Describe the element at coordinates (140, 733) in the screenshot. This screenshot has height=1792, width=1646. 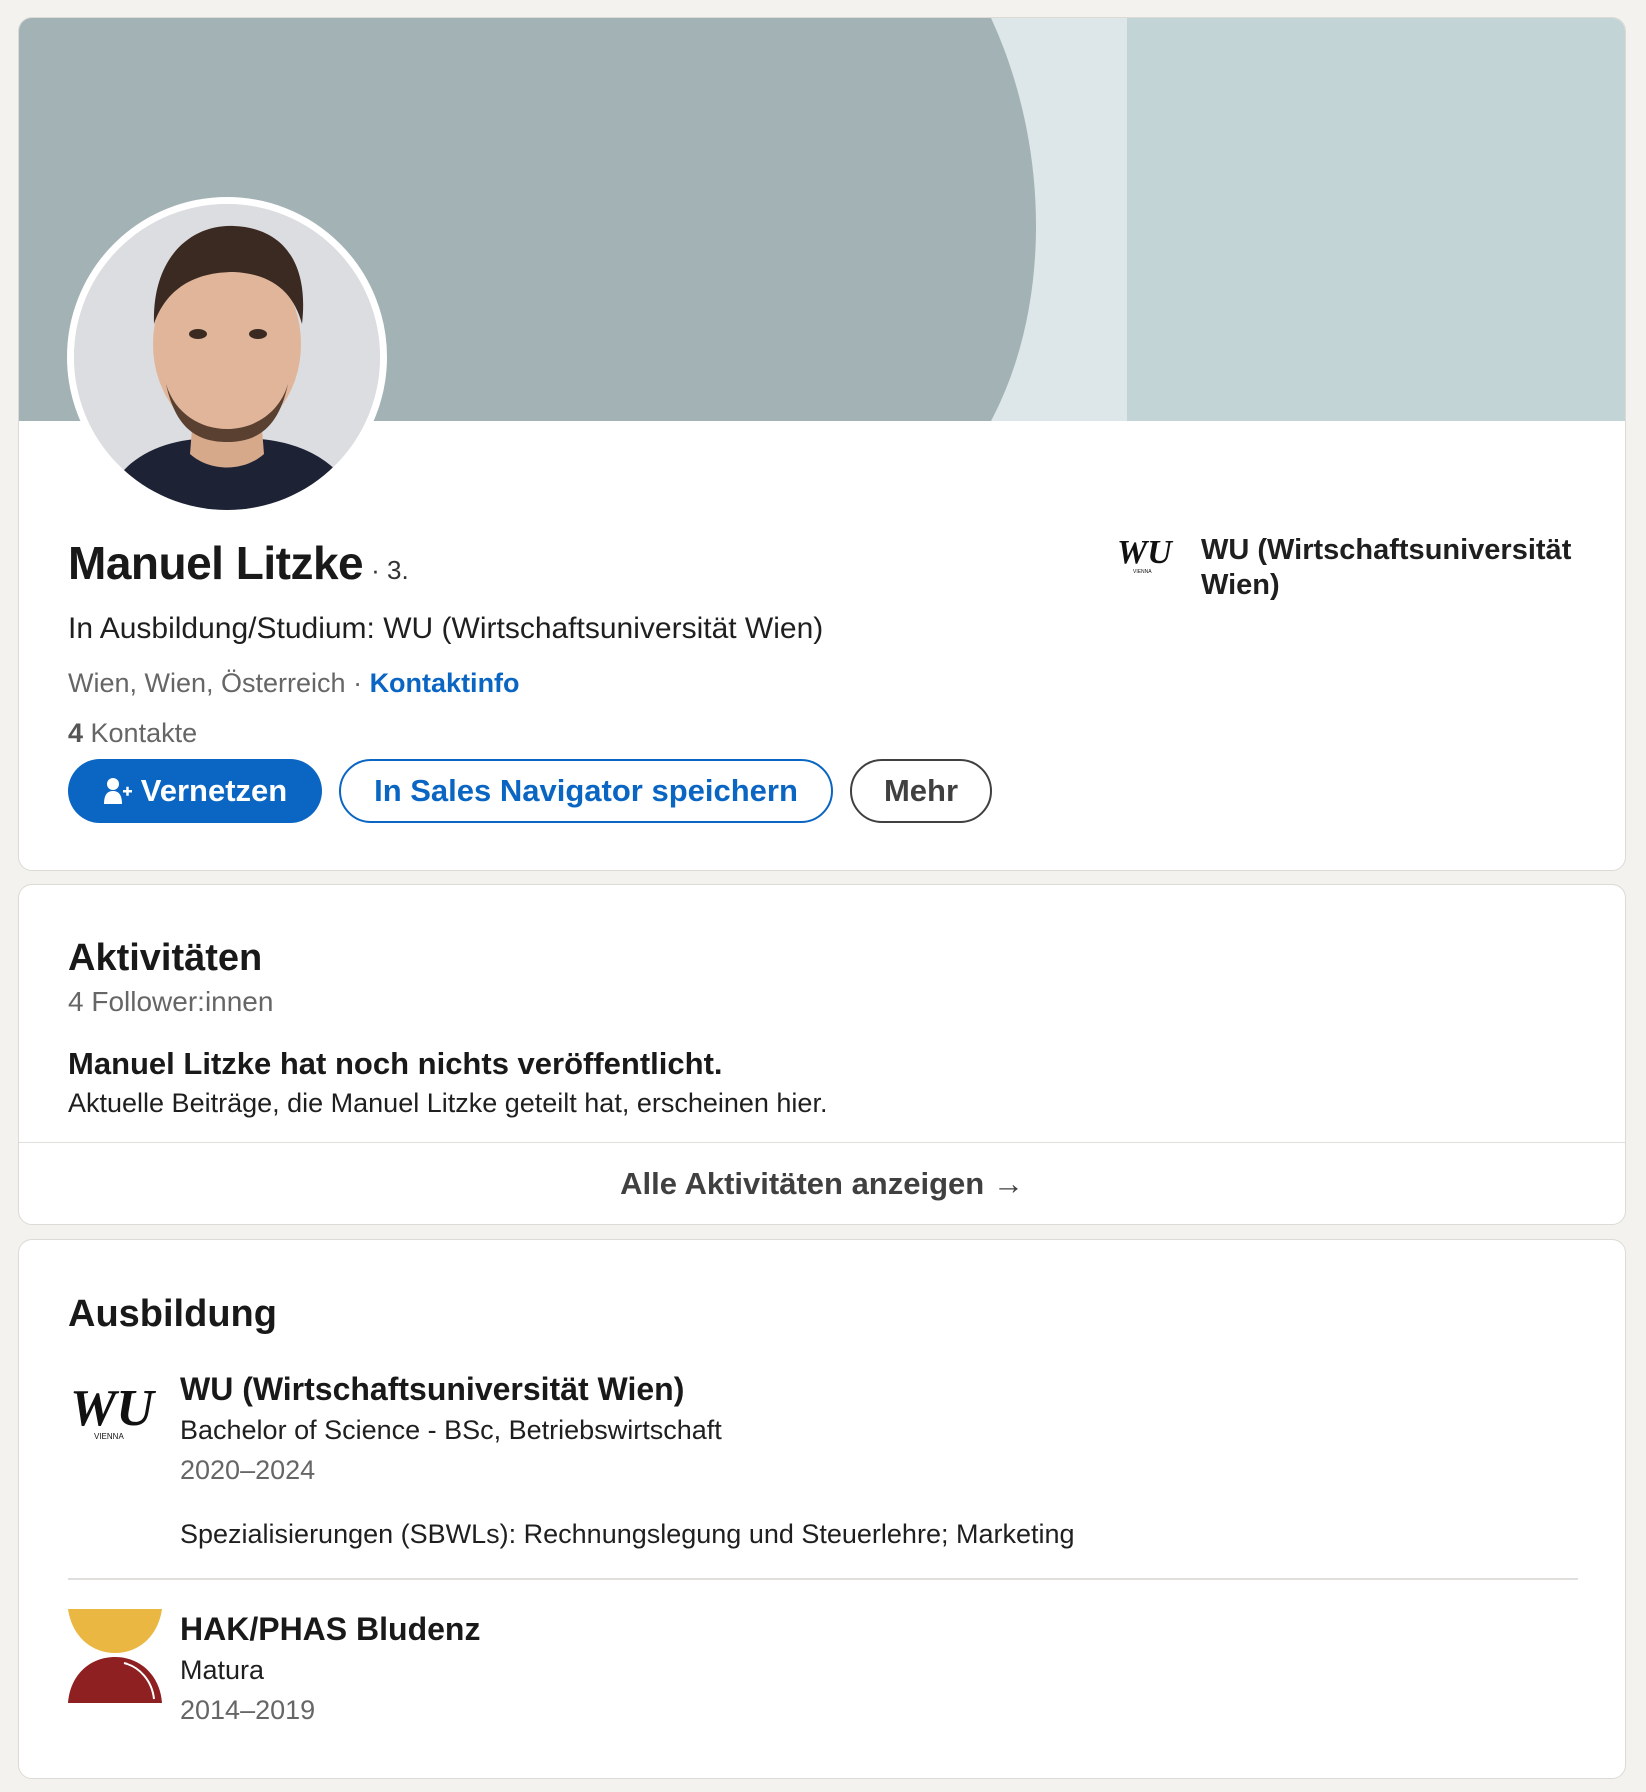
I see `connections-label: Kontakte` at that location.